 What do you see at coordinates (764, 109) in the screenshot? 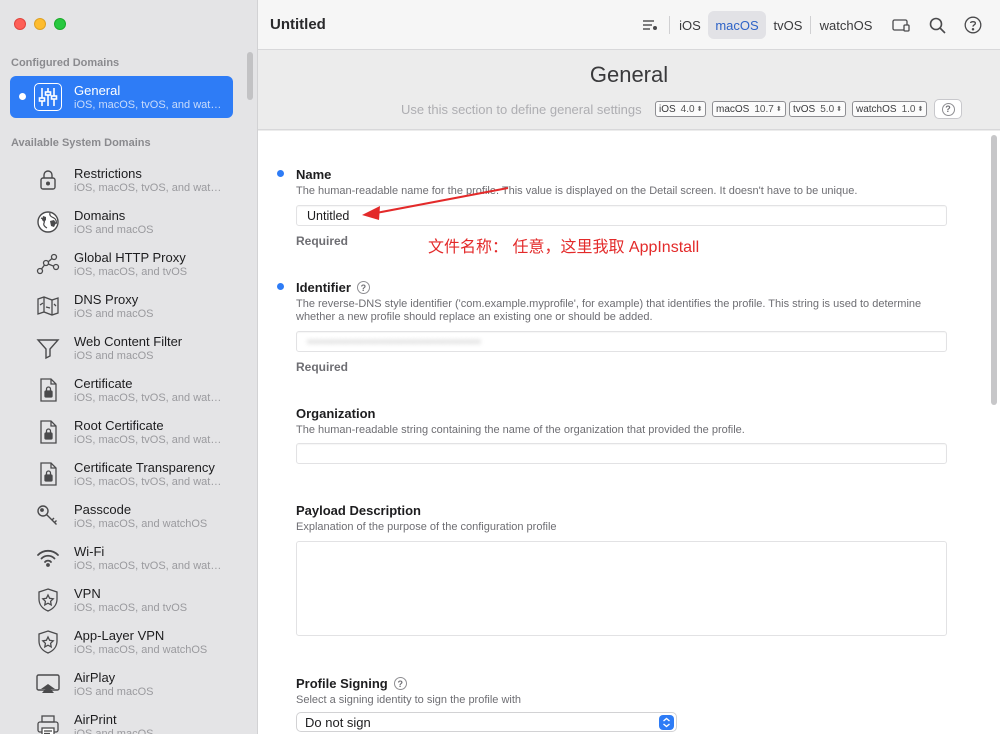
I see `version-number: 10.7` at bounding box center [764, 109].